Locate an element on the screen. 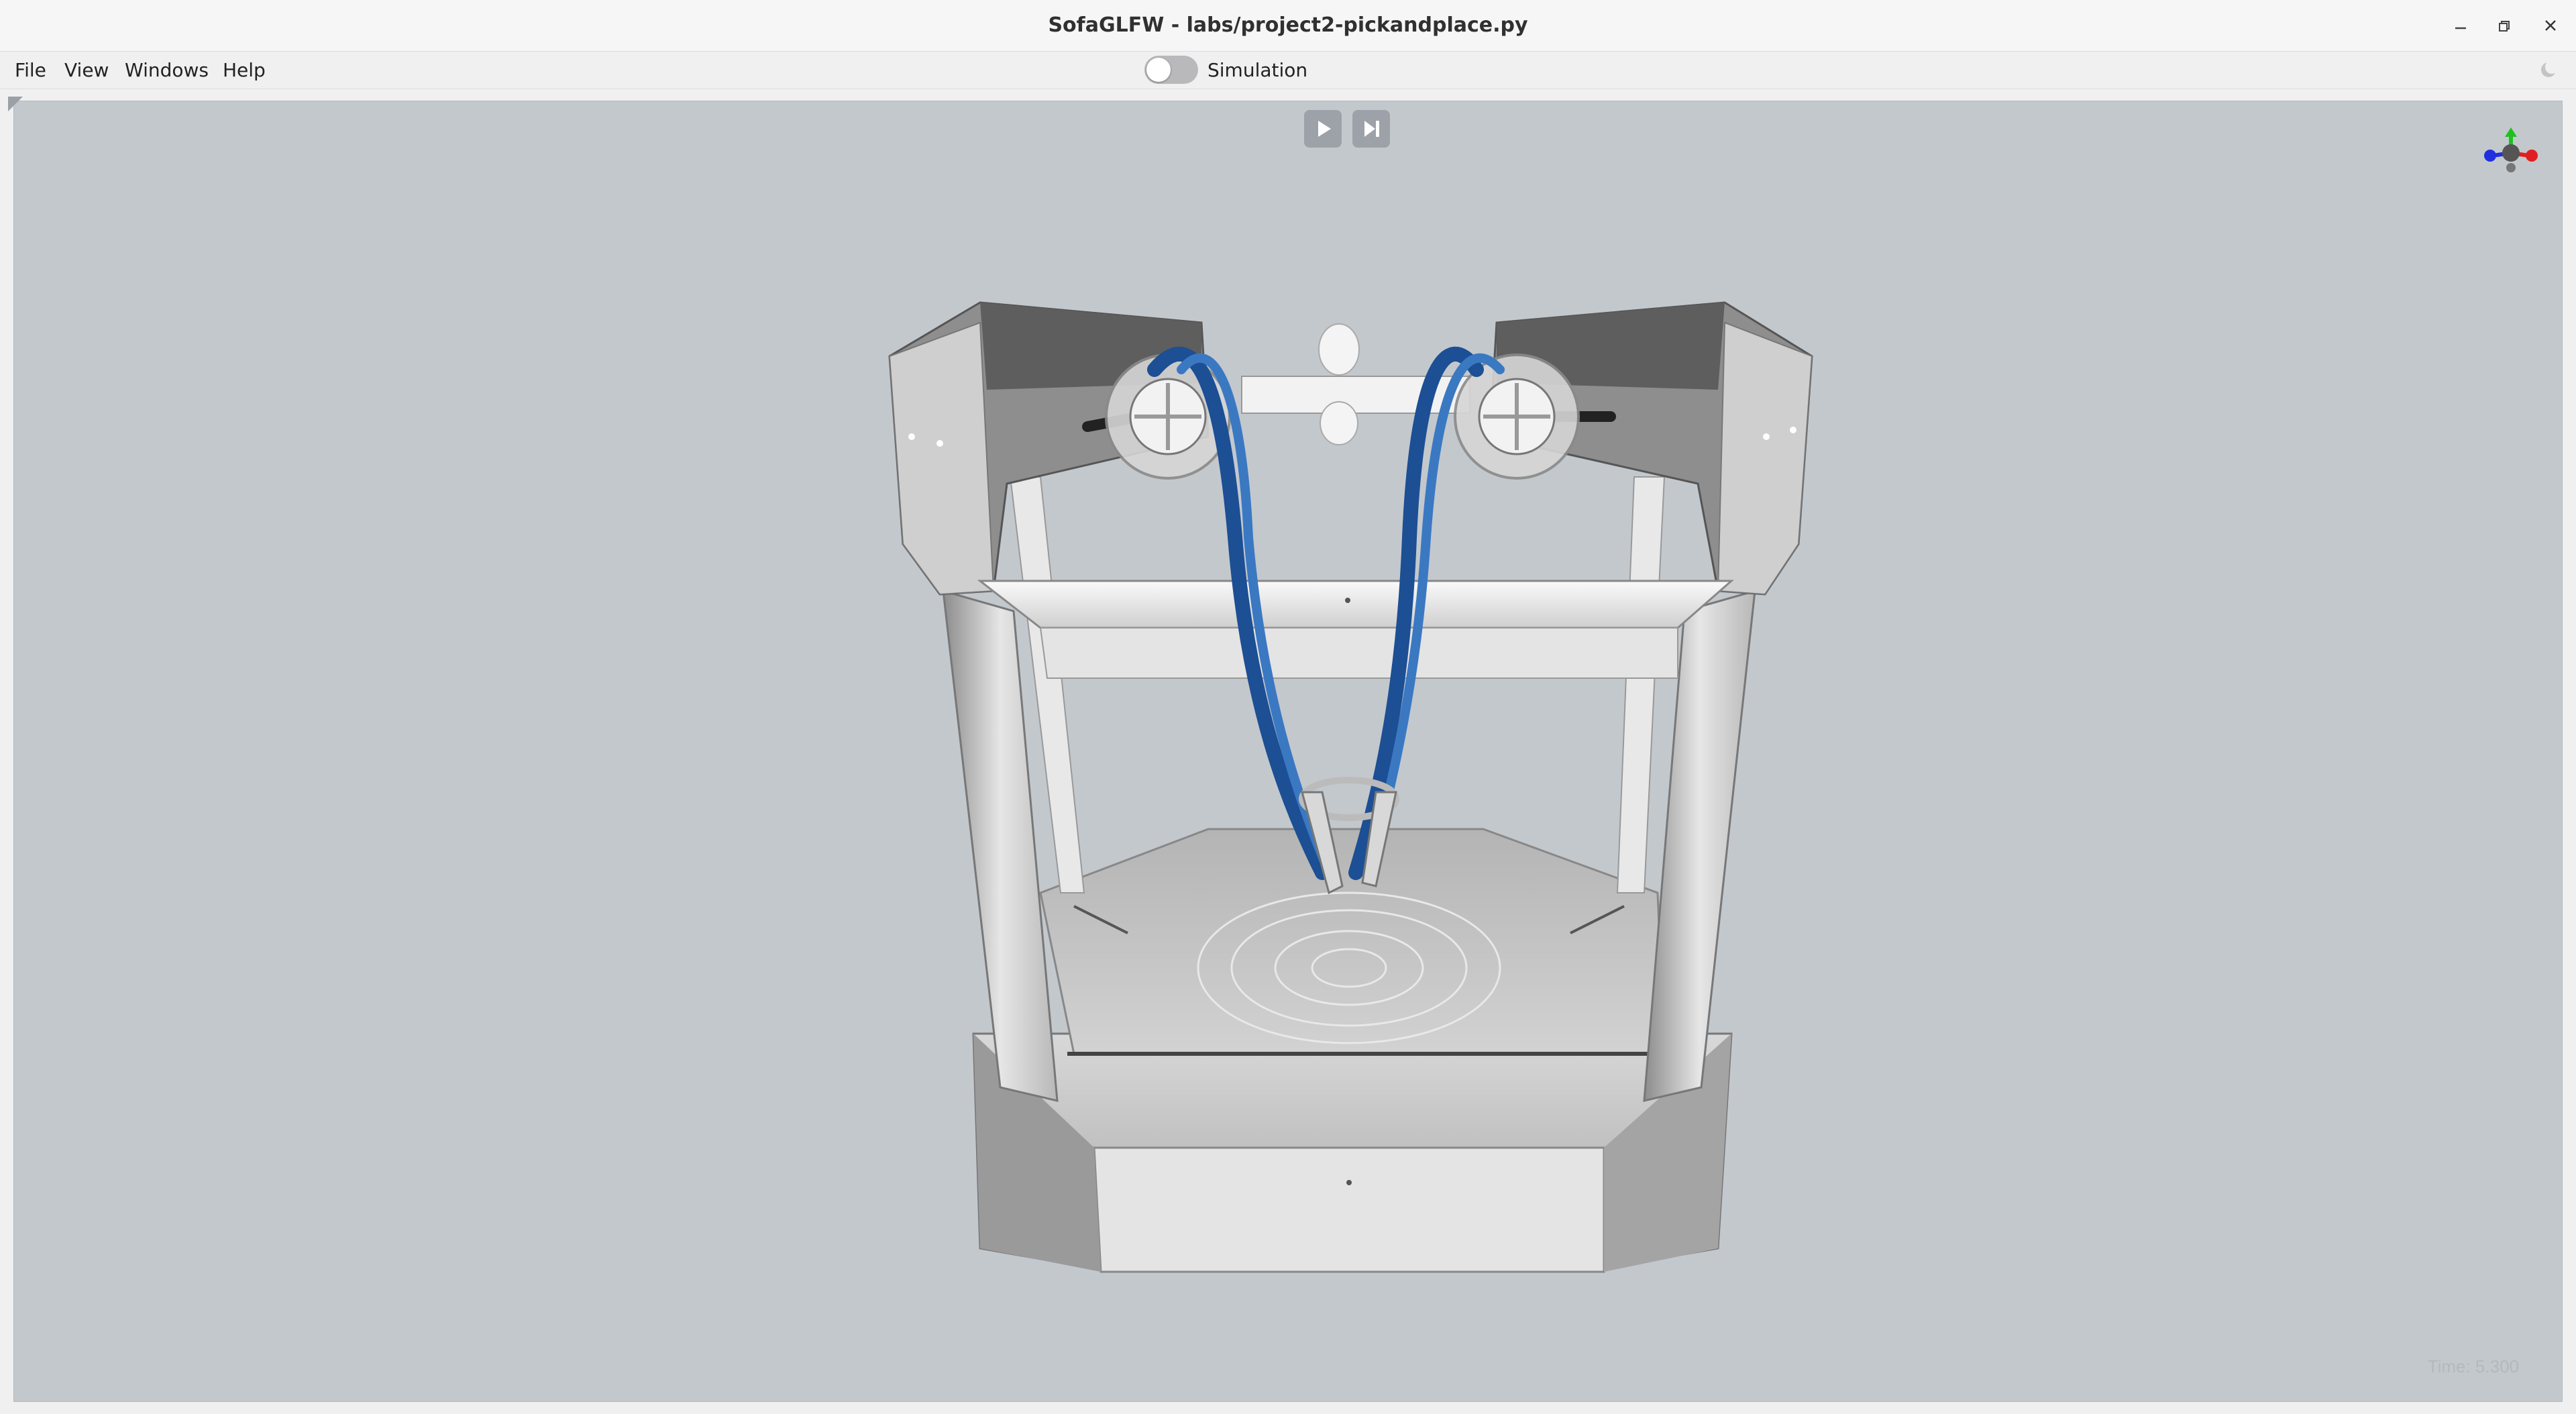 This screenshot has width=2576, height=1414. top-frame-front-bar is located at coordinates (1355, 604).